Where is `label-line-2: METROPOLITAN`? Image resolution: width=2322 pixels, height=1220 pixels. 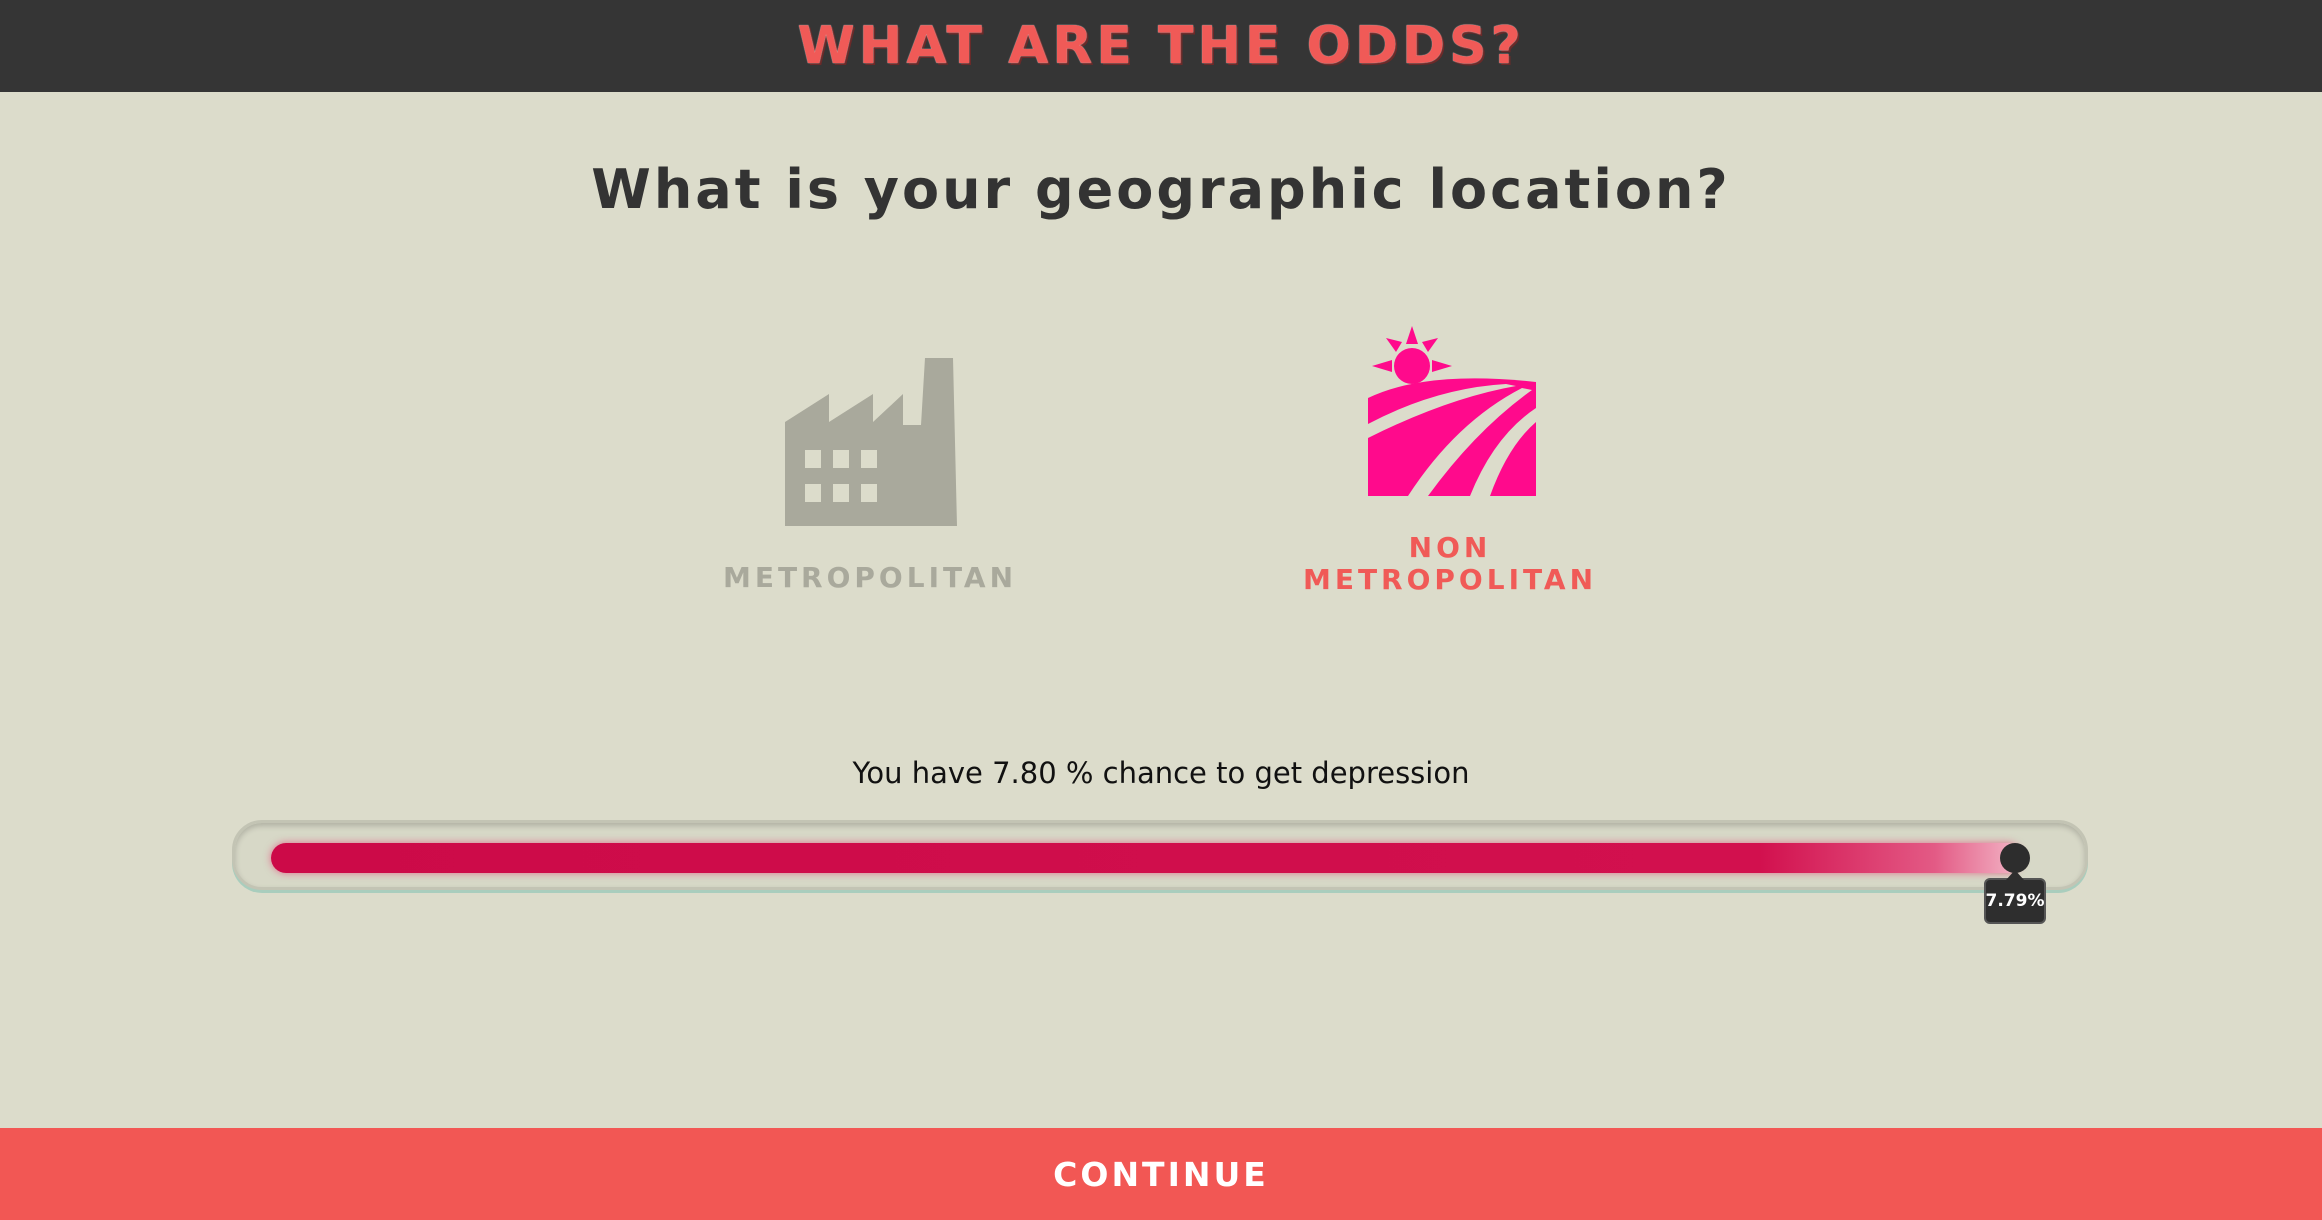
label-line-2: METROPOLITAN is located at coordinates (1450, 579).